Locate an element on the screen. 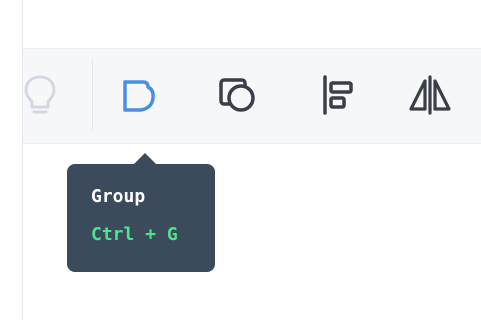 The width and height of the screenshot is (481, 320). align-left-tool-button is located at coordinates (338, 95).